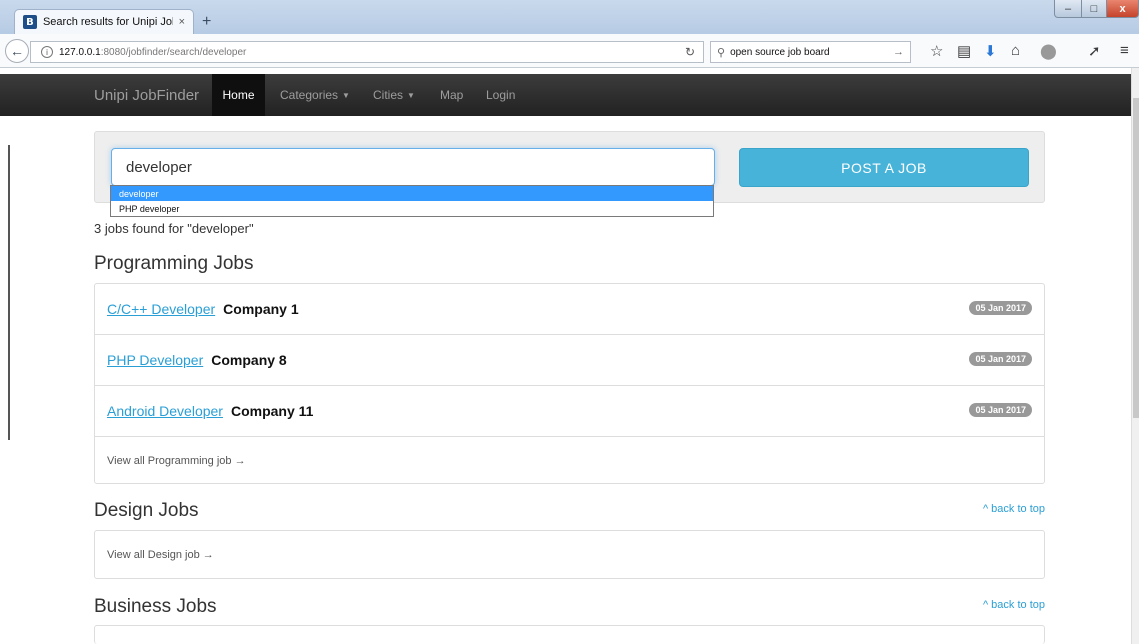 This screenshot has height=644, width=1139. I want to click on bookmark-star-icon: ☆, so click(936, 51).